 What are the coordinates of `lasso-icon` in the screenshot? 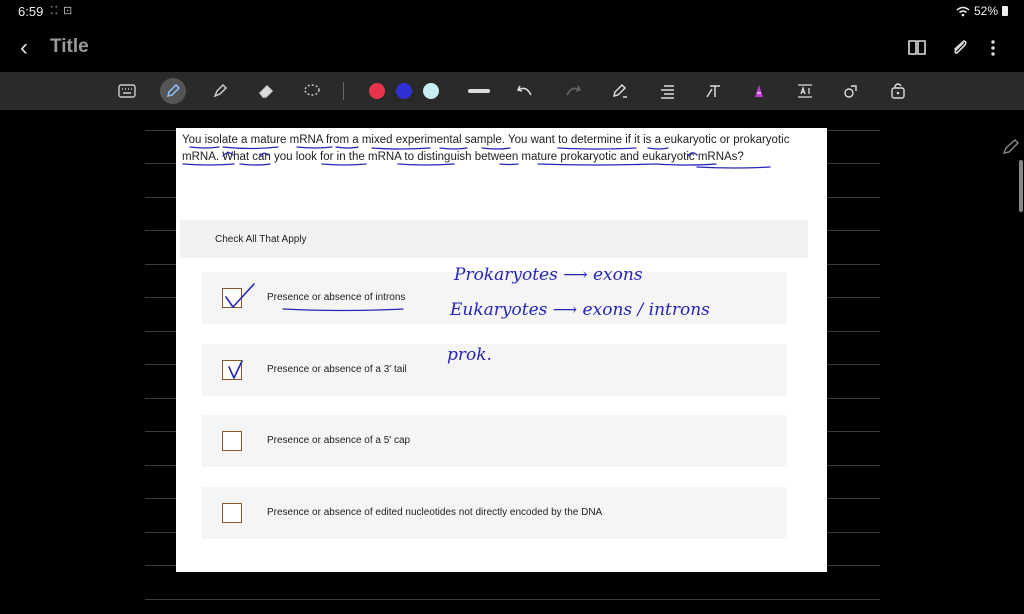 It's located at (312, 91).